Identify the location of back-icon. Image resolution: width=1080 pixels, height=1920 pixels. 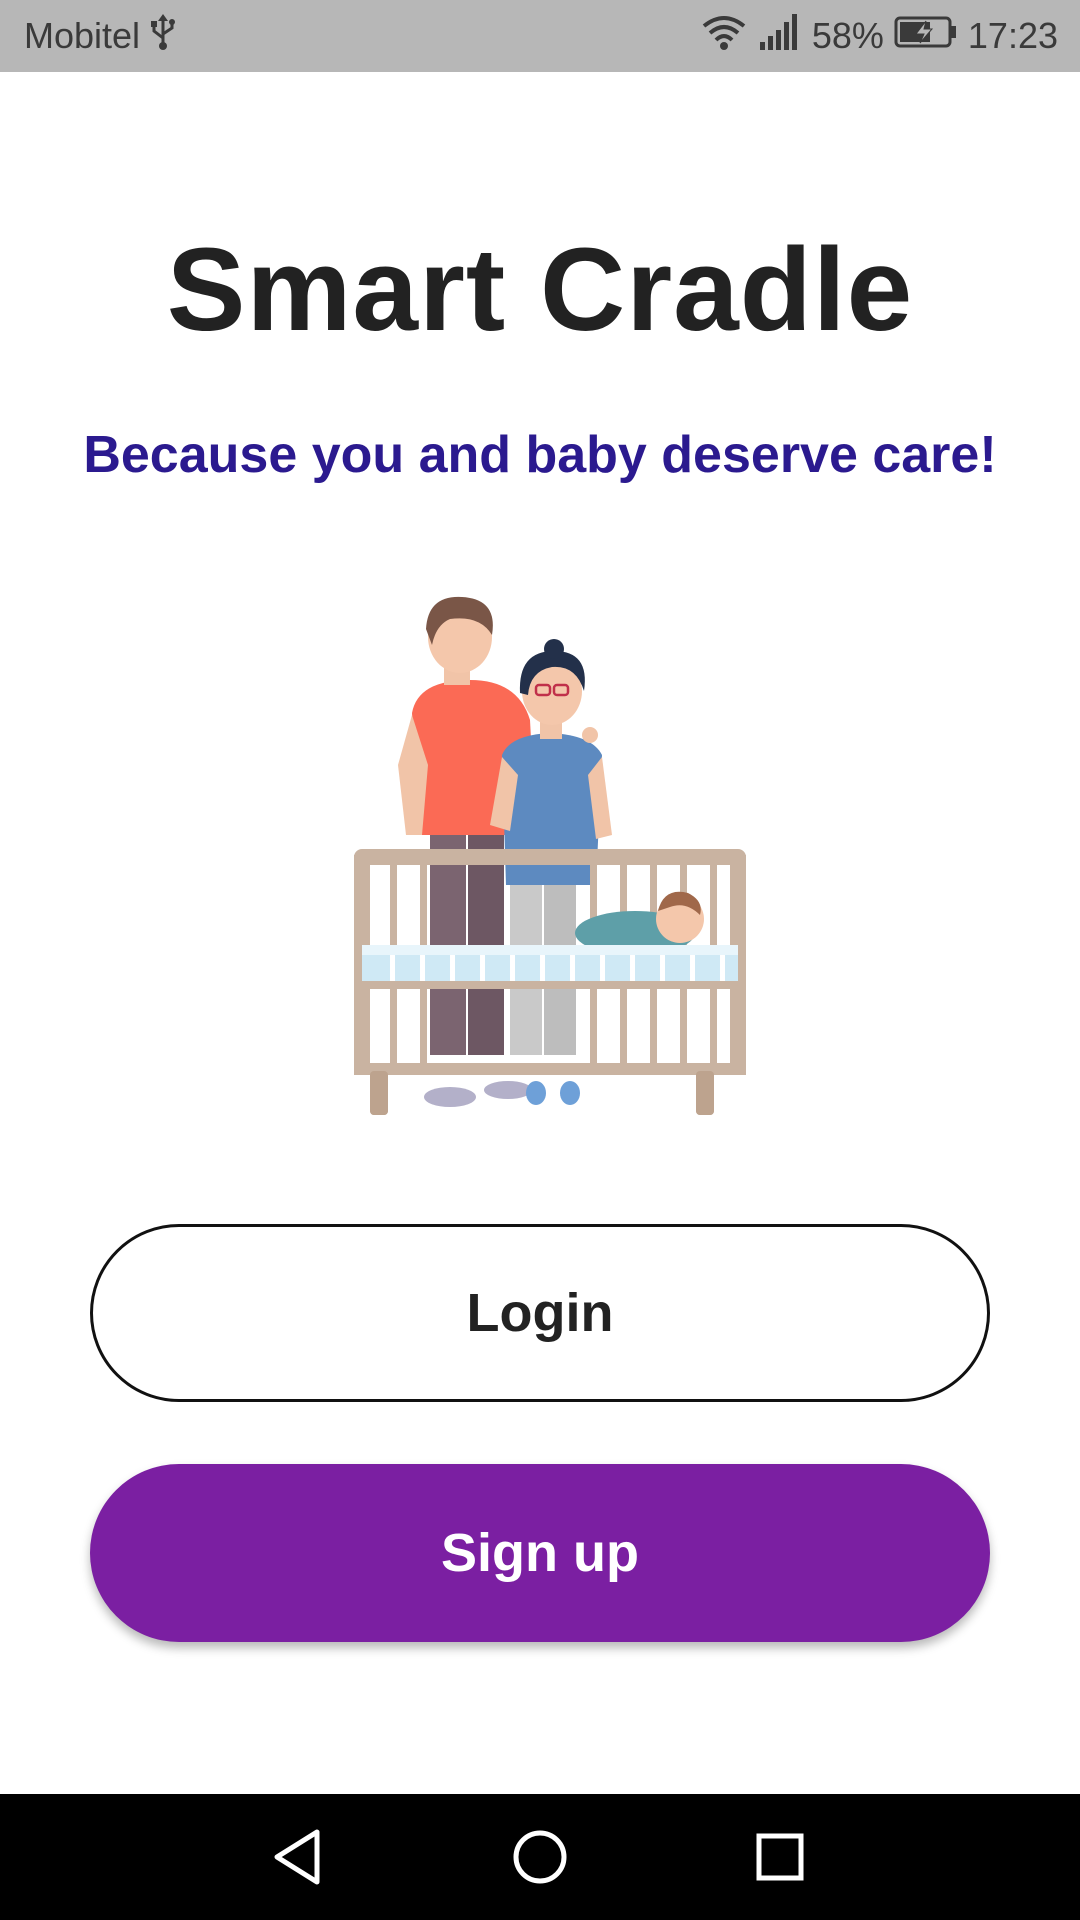
(300, 1857).